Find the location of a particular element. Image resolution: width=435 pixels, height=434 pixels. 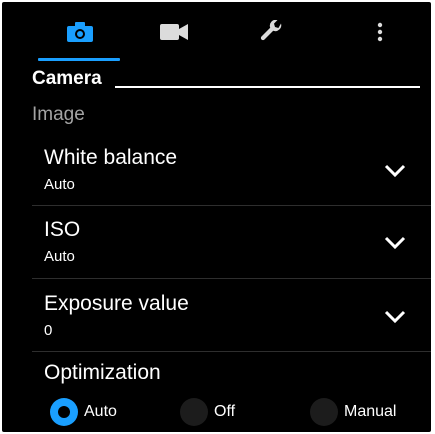

tab-camera is located at coordinates (80, 32).